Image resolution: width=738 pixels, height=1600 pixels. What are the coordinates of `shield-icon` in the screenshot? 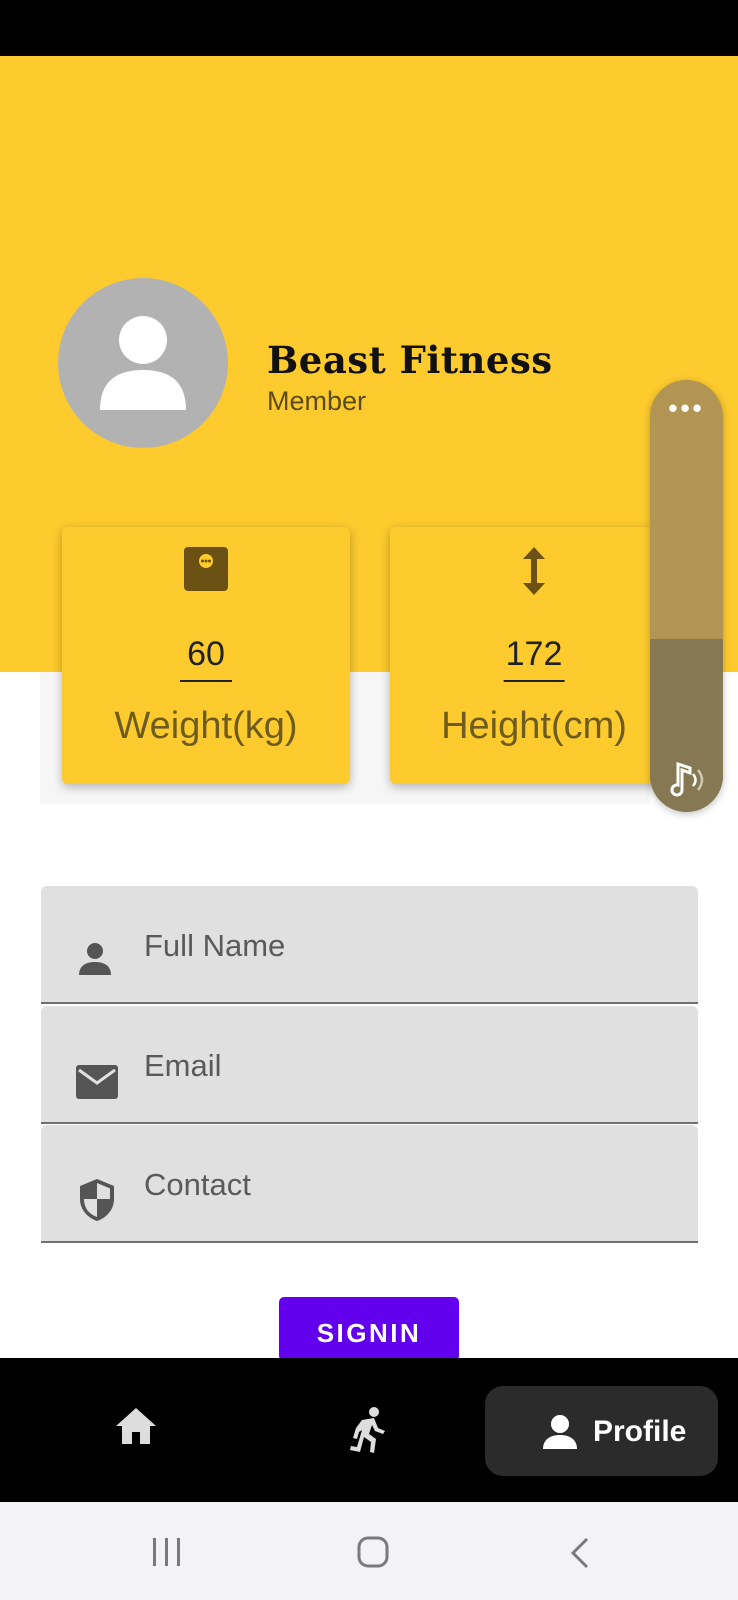 It's located at (97, 1200).